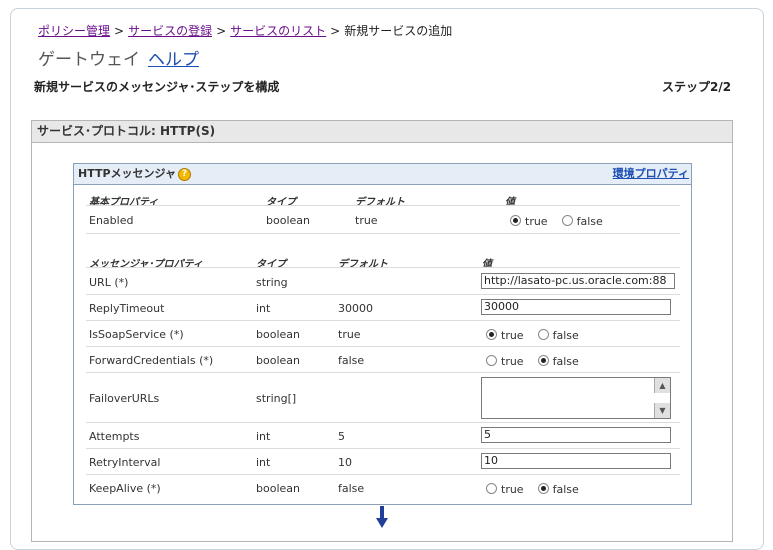 Image resolution: width=773 pixels, height=550 pixels. Describe the element at coordinates (382, 132) in the screenshot. I see `section-title: サービス･プロトコル: HTTP(S)` at that location.